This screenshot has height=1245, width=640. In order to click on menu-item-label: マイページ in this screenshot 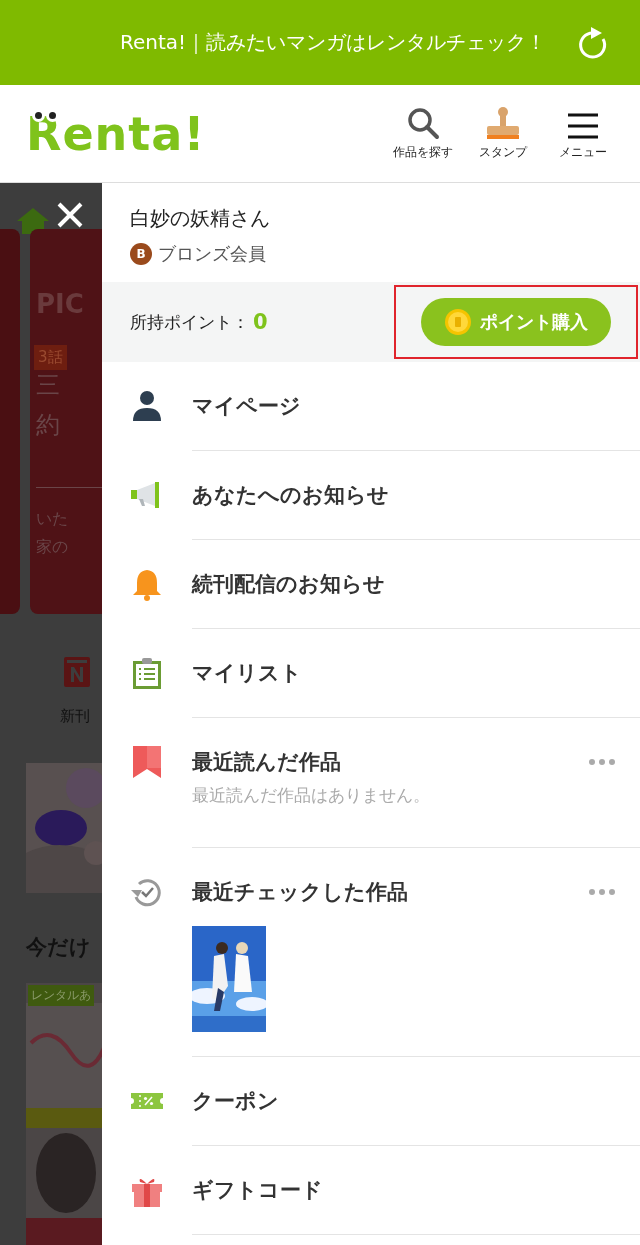, I will do `click(416, 406)`.